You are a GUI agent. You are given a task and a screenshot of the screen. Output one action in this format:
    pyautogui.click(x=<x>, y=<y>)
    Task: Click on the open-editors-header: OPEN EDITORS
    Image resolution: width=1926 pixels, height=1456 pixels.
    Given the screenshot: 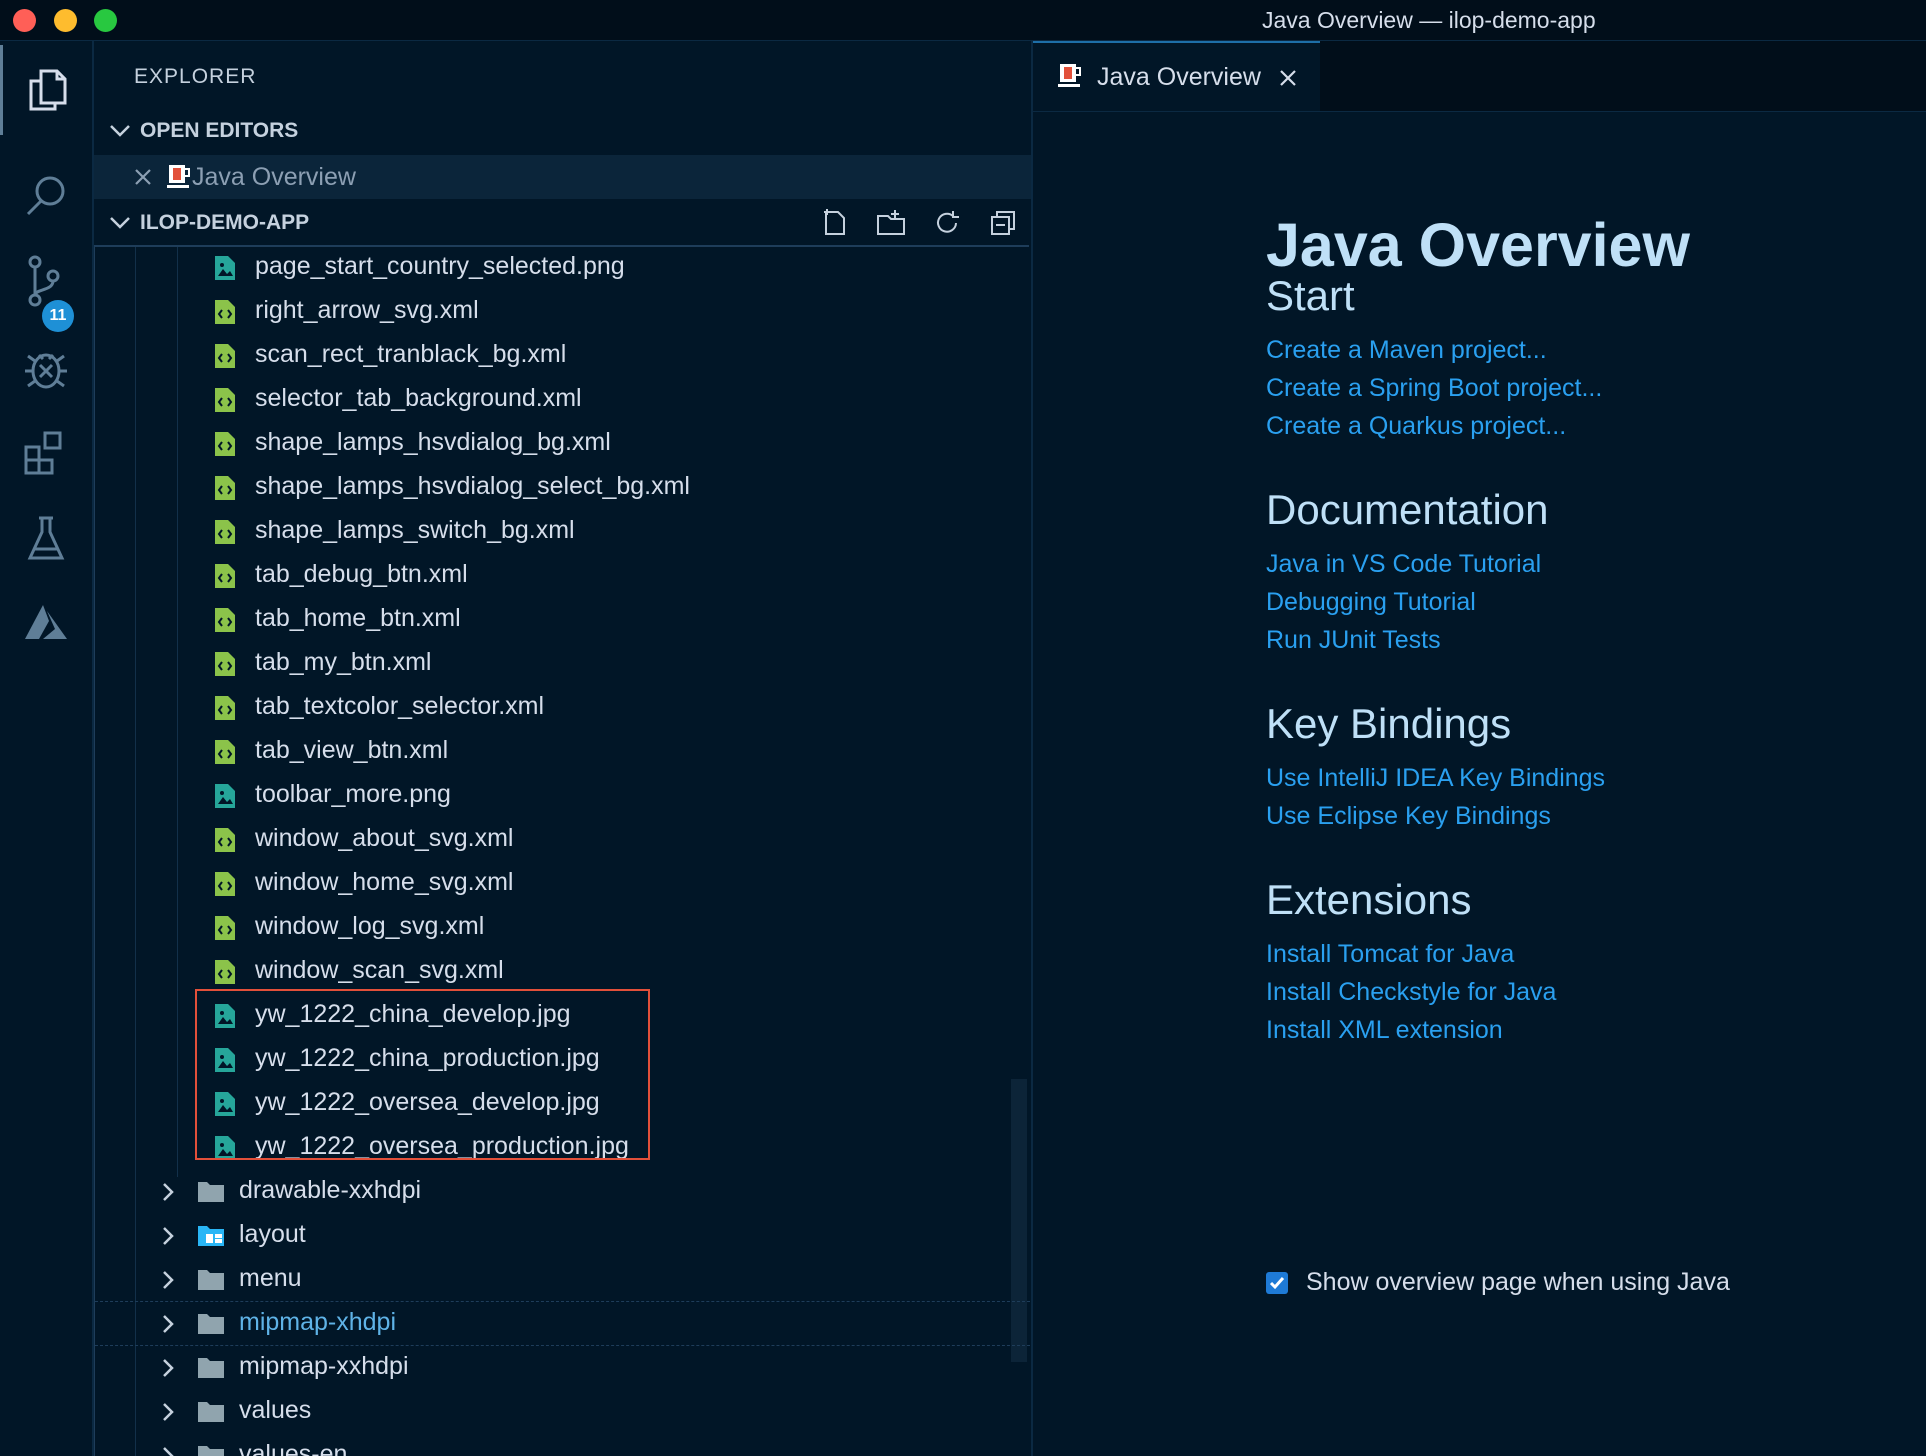 What is the action you would take?
    pyautogui.click(x=562, y=131)
    